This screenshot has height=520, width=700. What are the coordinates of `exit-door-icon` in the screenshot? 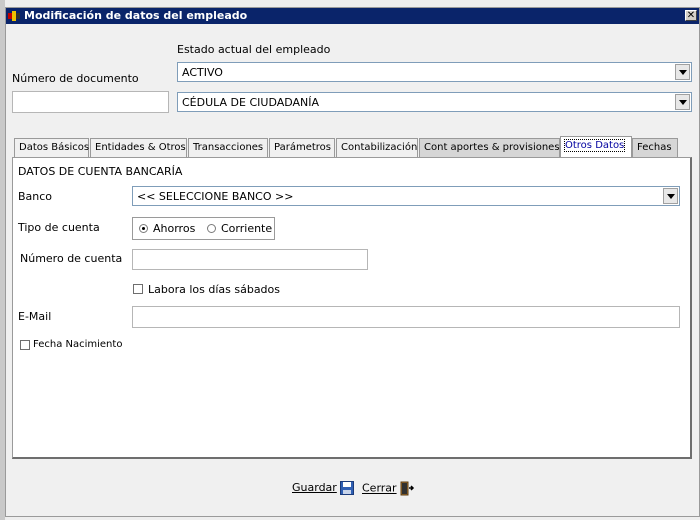 It's located at (407, 488).